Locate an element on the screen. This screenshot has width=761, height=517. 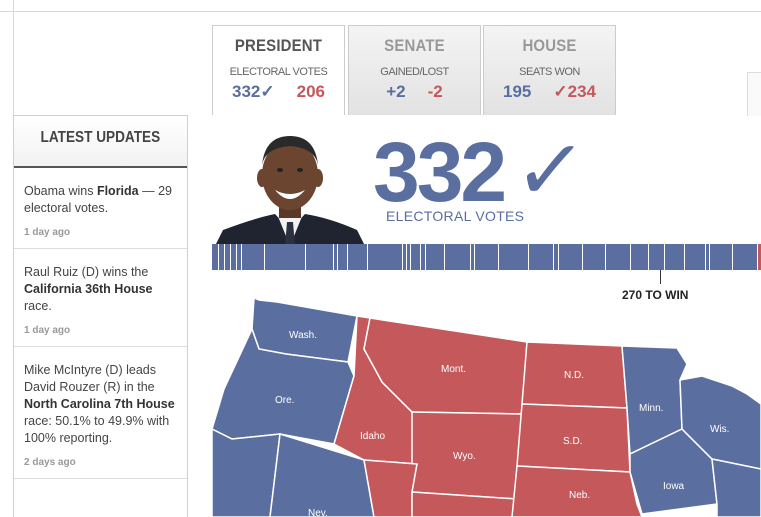
state-illinois is located at coordinates (736, 487).